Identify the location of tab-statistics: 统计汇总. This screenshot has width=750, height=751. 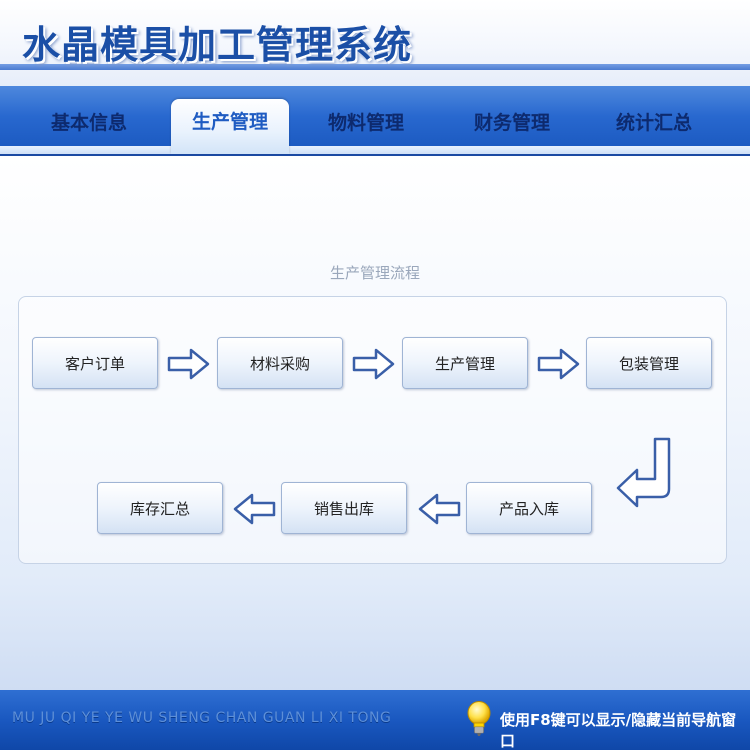
(654, 123).